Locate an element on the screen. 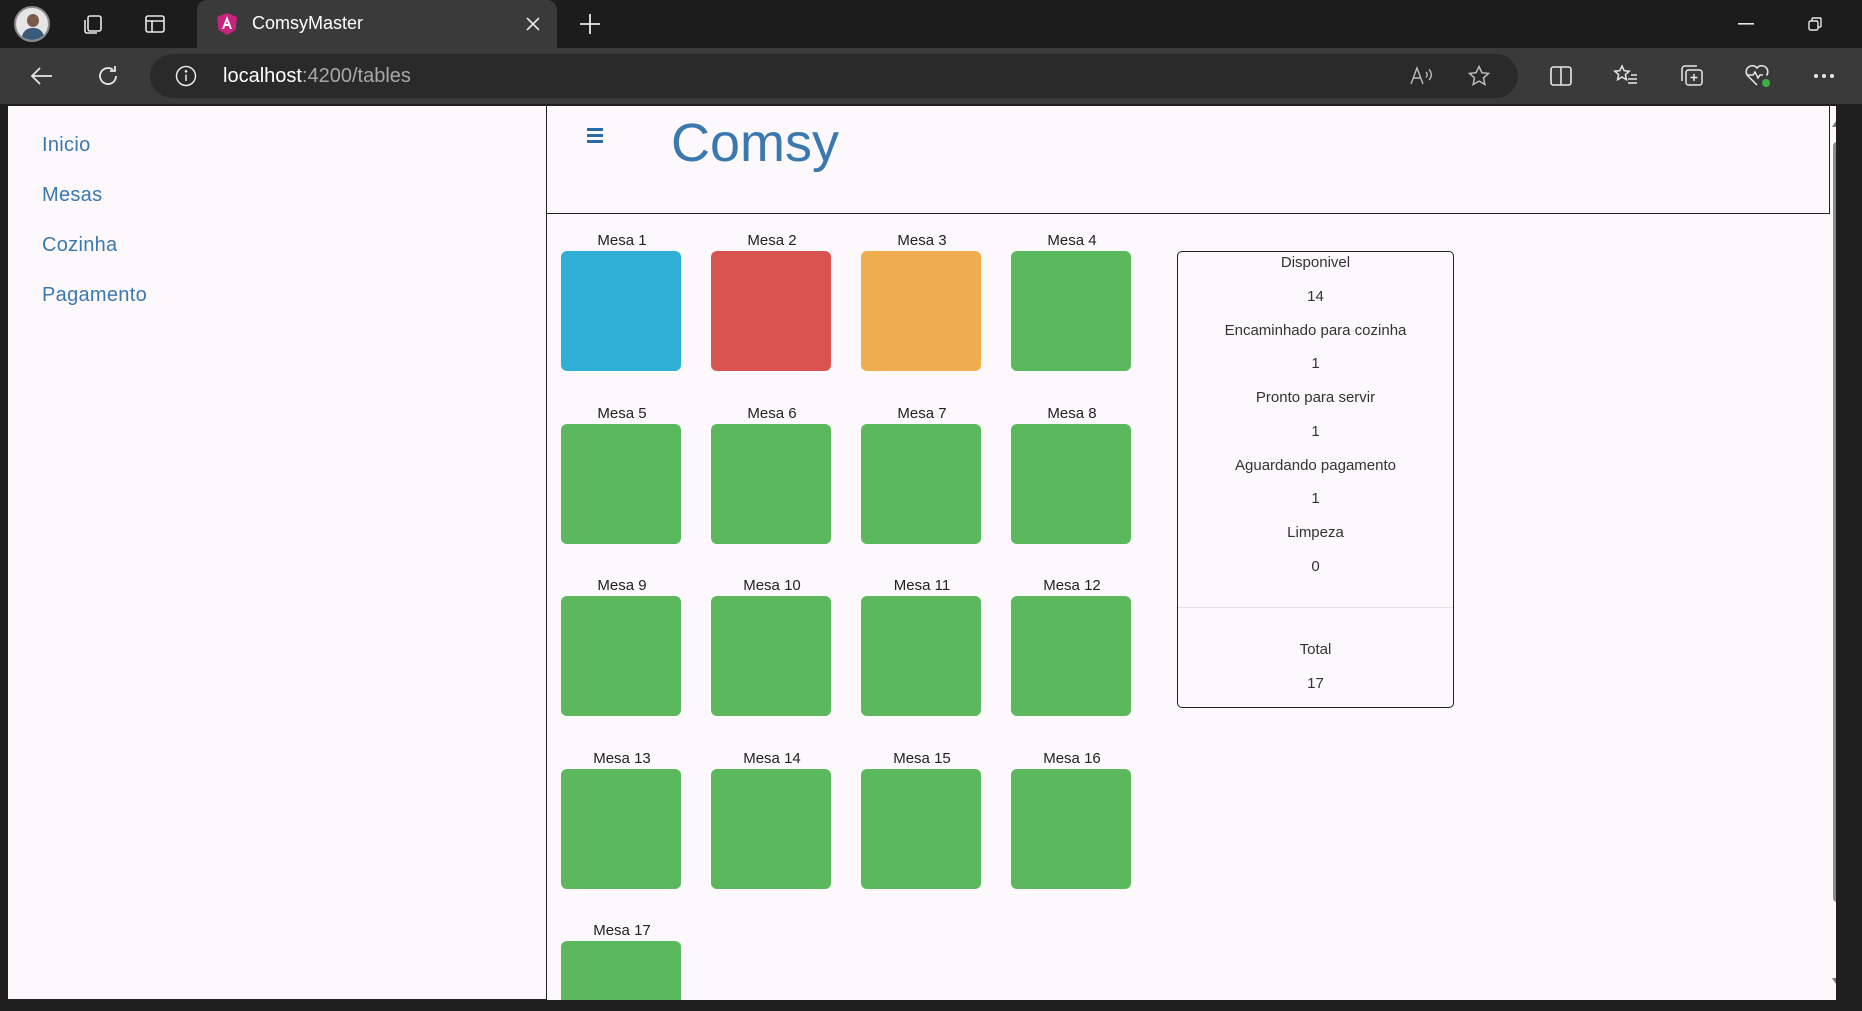  table-card: Mesa 8 is located at coordinates (1072, 474).